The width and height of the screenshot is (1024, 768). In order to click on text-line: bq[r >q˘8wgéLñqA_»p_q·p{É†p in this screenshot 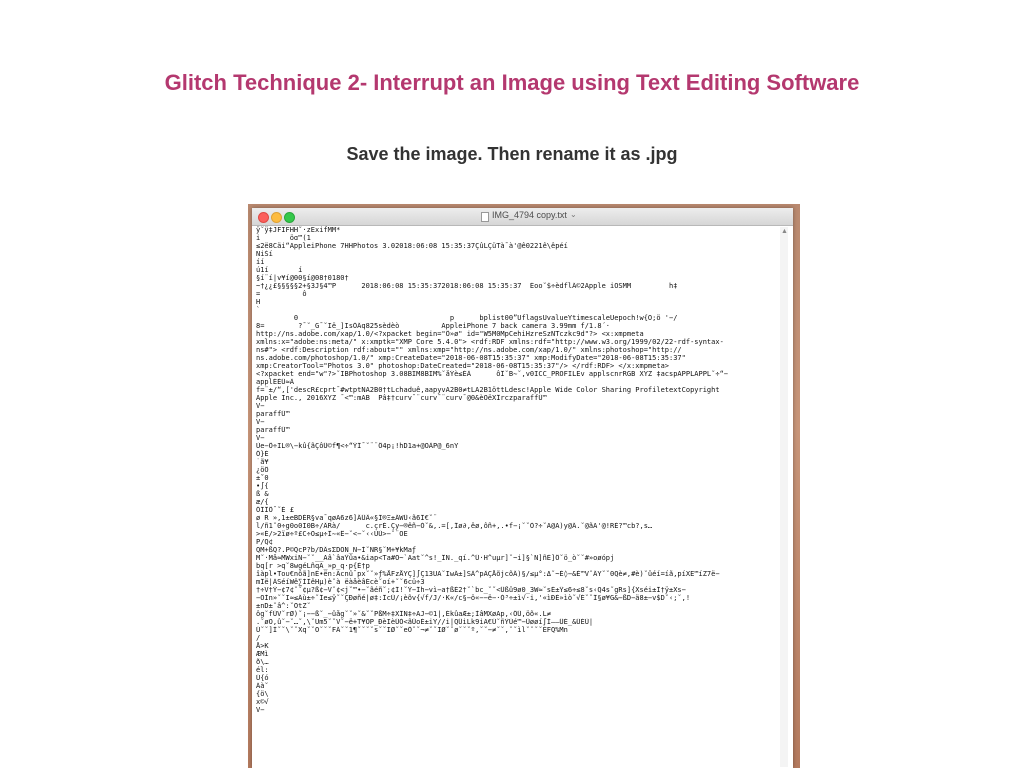, I will do `click(313, 566)`.